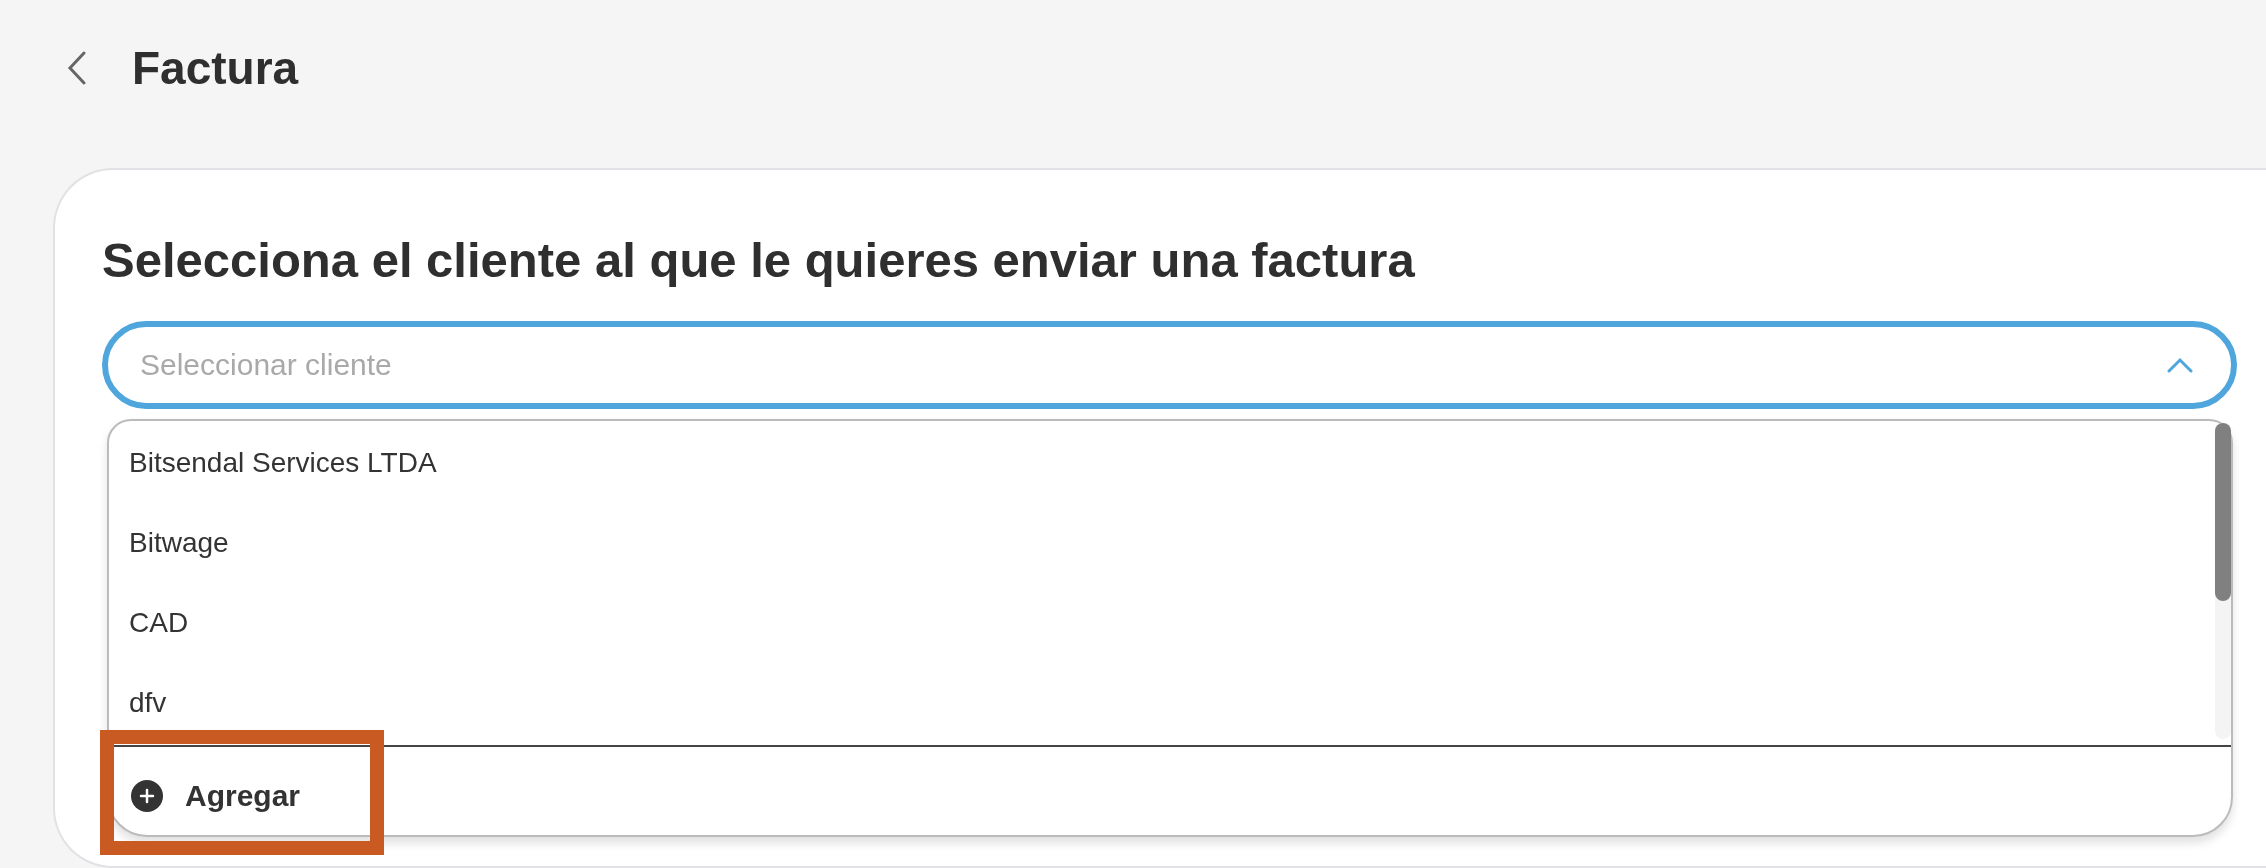 The height and width of the screenshot is (868, 2266). I want to click on add-button: Agregar, so click(216, 796).